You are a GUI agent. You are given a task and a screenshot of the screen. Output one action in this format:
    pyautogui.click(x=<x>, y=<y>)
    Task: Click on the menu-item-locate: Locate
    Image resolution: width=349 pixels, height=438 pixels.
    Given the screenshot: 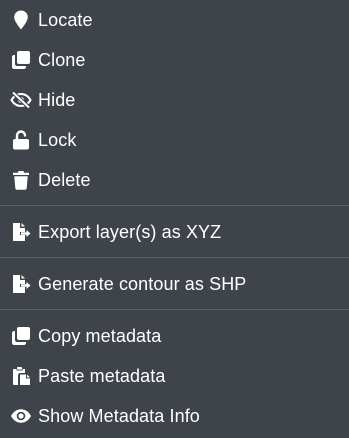 What is the action you would take?
    pyautogui.click(x=174, y=20)
    